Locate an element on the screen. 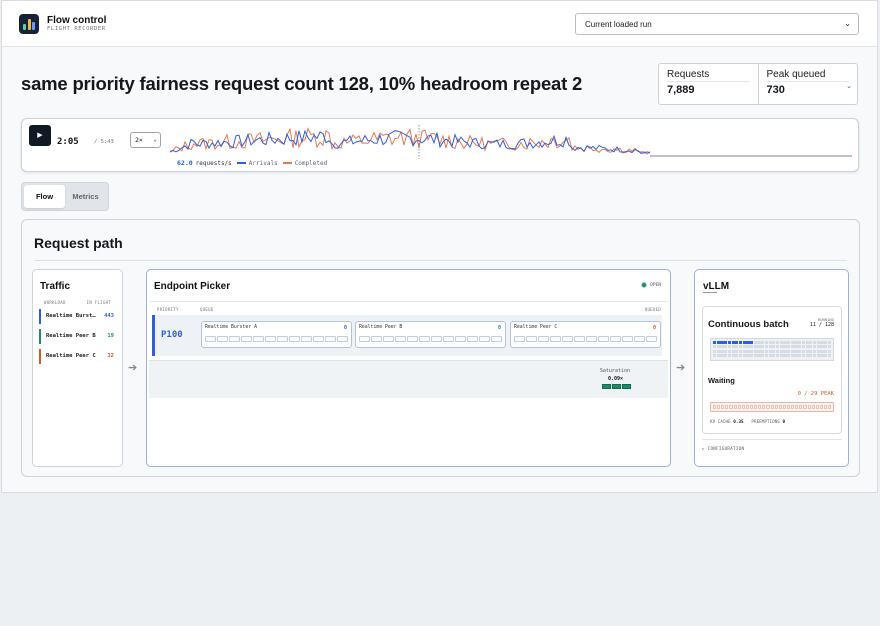 The width and height of the screenshot is (880, 626). throughput-scrubber is located at coordinates (512, 141).